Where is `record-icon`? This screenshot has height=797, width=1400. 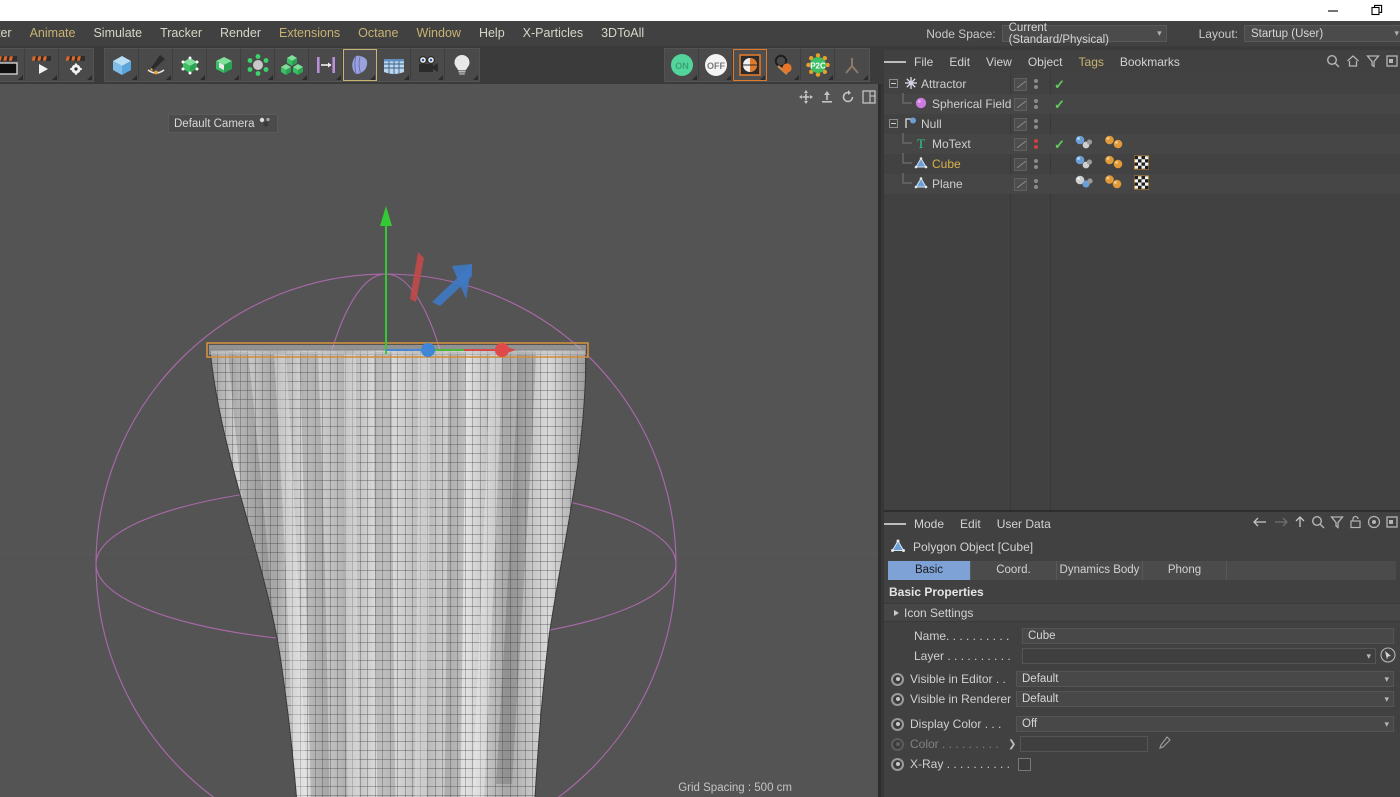 record-icon is located at coordinates (1374, 523).